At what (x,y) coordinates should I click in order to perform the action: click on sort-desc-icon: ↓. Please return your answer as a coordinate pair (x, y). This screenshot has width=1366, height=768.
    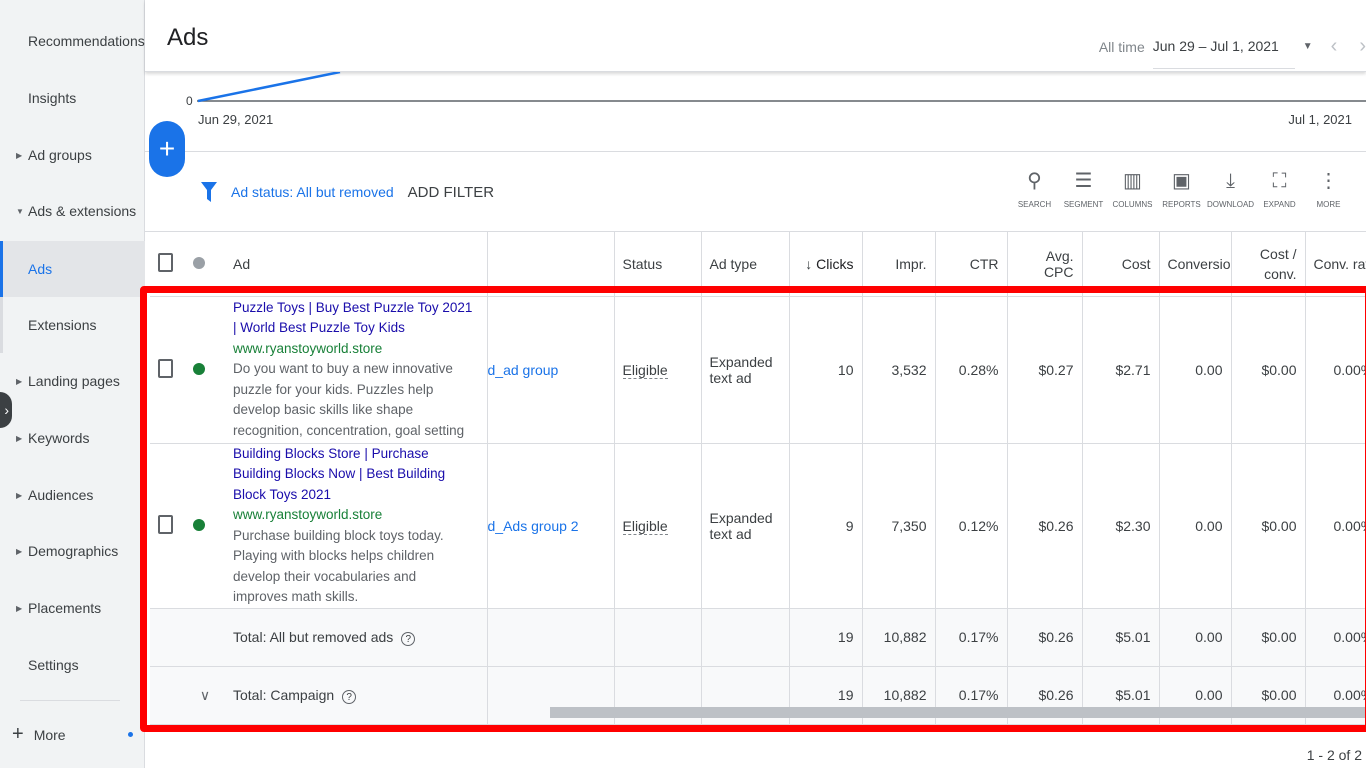
    Looking at the image, I should click on (811, 263).